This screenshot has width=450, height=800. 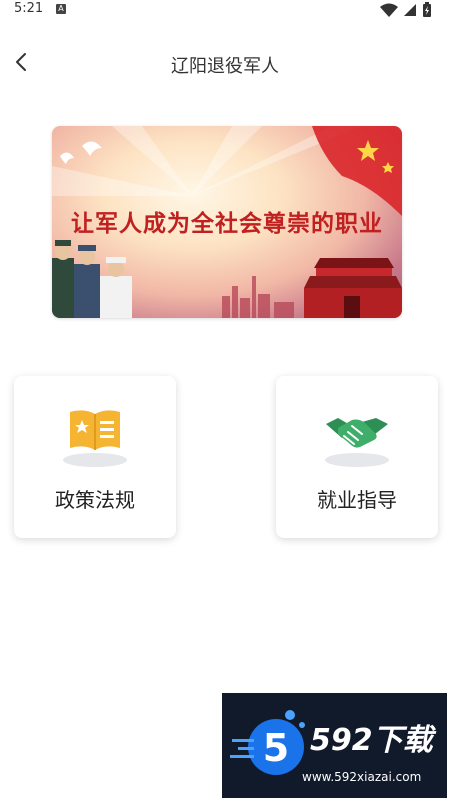 What do you see at coordinates (276, 748) in the screenshot?
I see `watermark-logo-digit: 5` at bounding box center [276, 748].